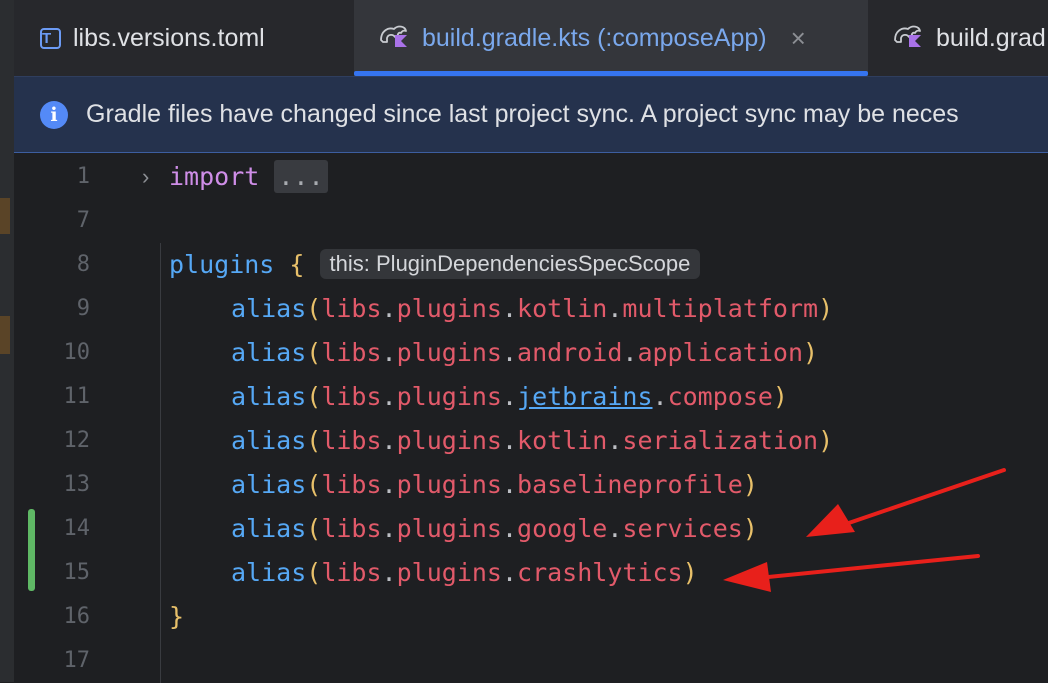  I want to click on tab-build-gradle-composeapp: build.gradle.kts (:composeApp) ×, so click(611, 38).